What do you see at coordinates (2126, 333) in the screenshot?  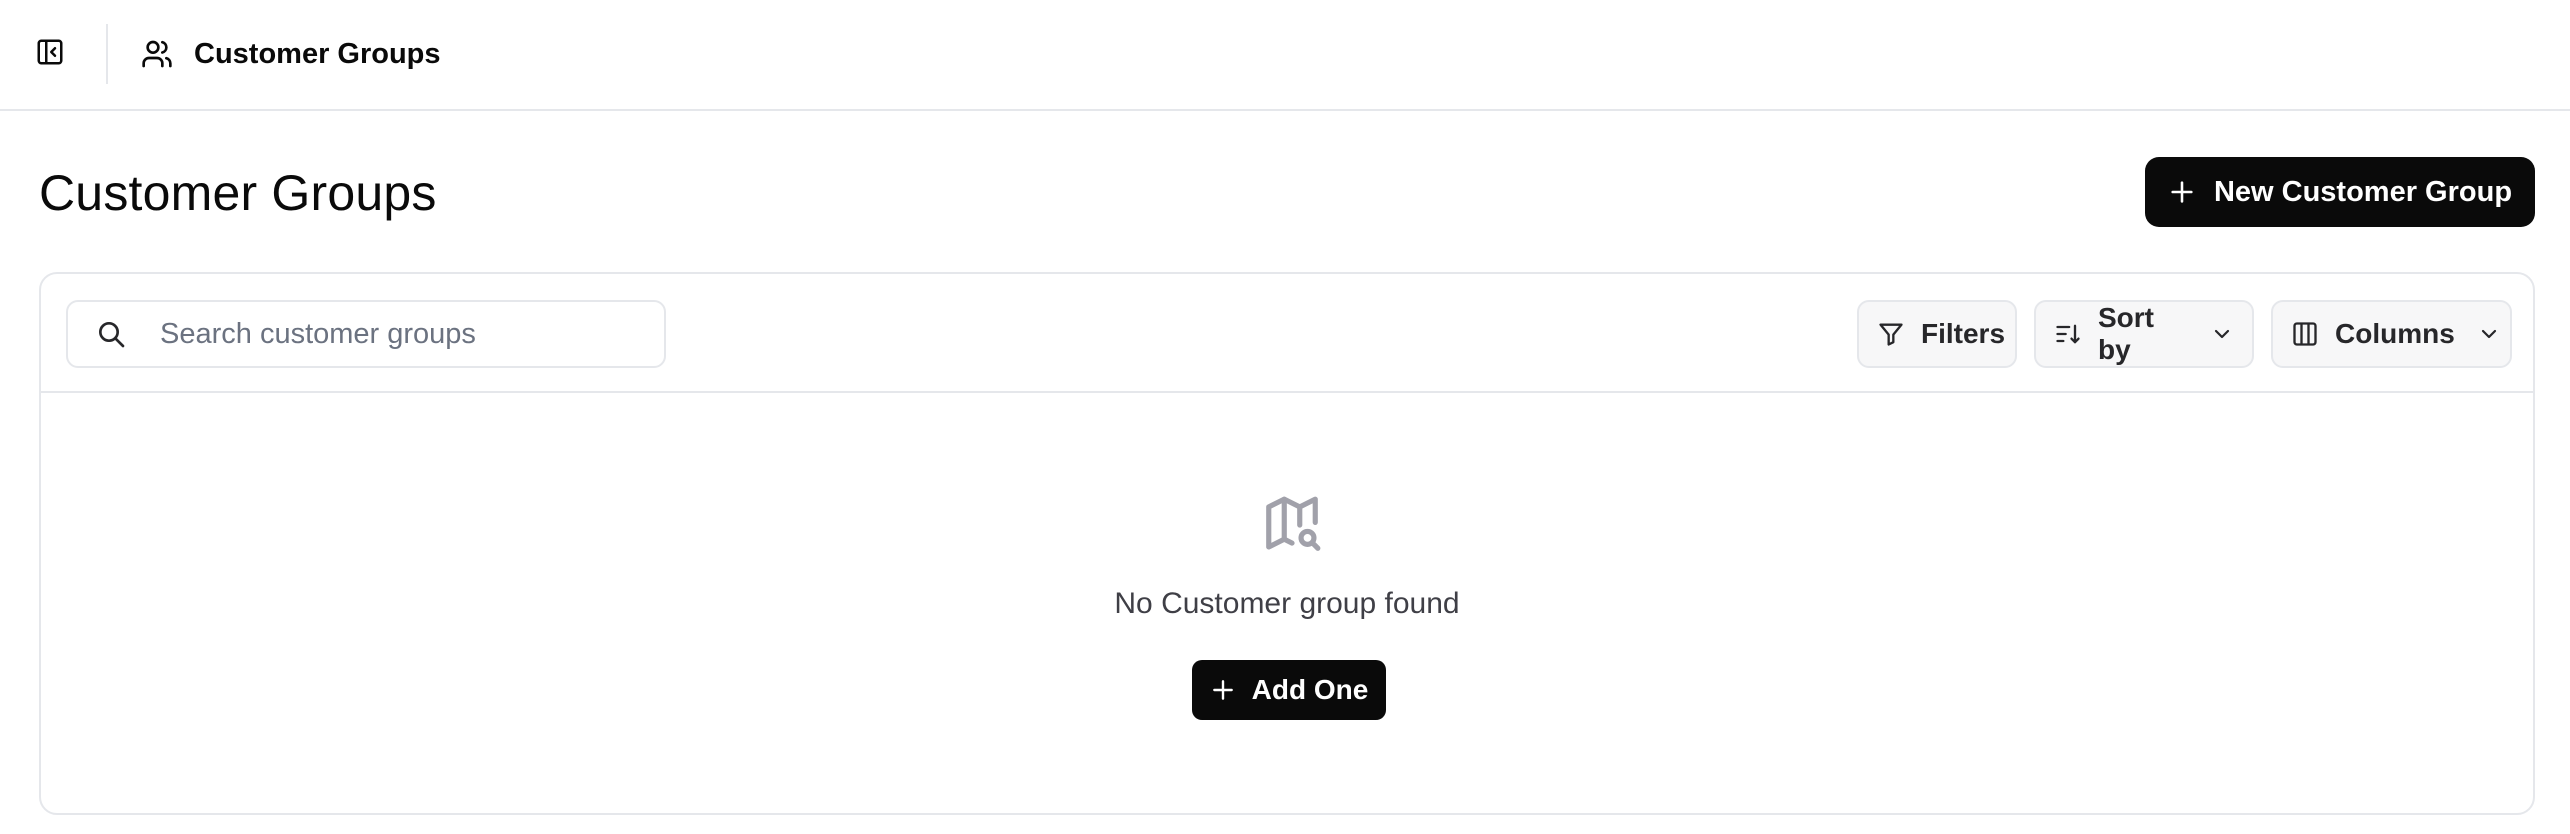 I see `sort-by-label: Sort by` at bounding box center [2126, 333].